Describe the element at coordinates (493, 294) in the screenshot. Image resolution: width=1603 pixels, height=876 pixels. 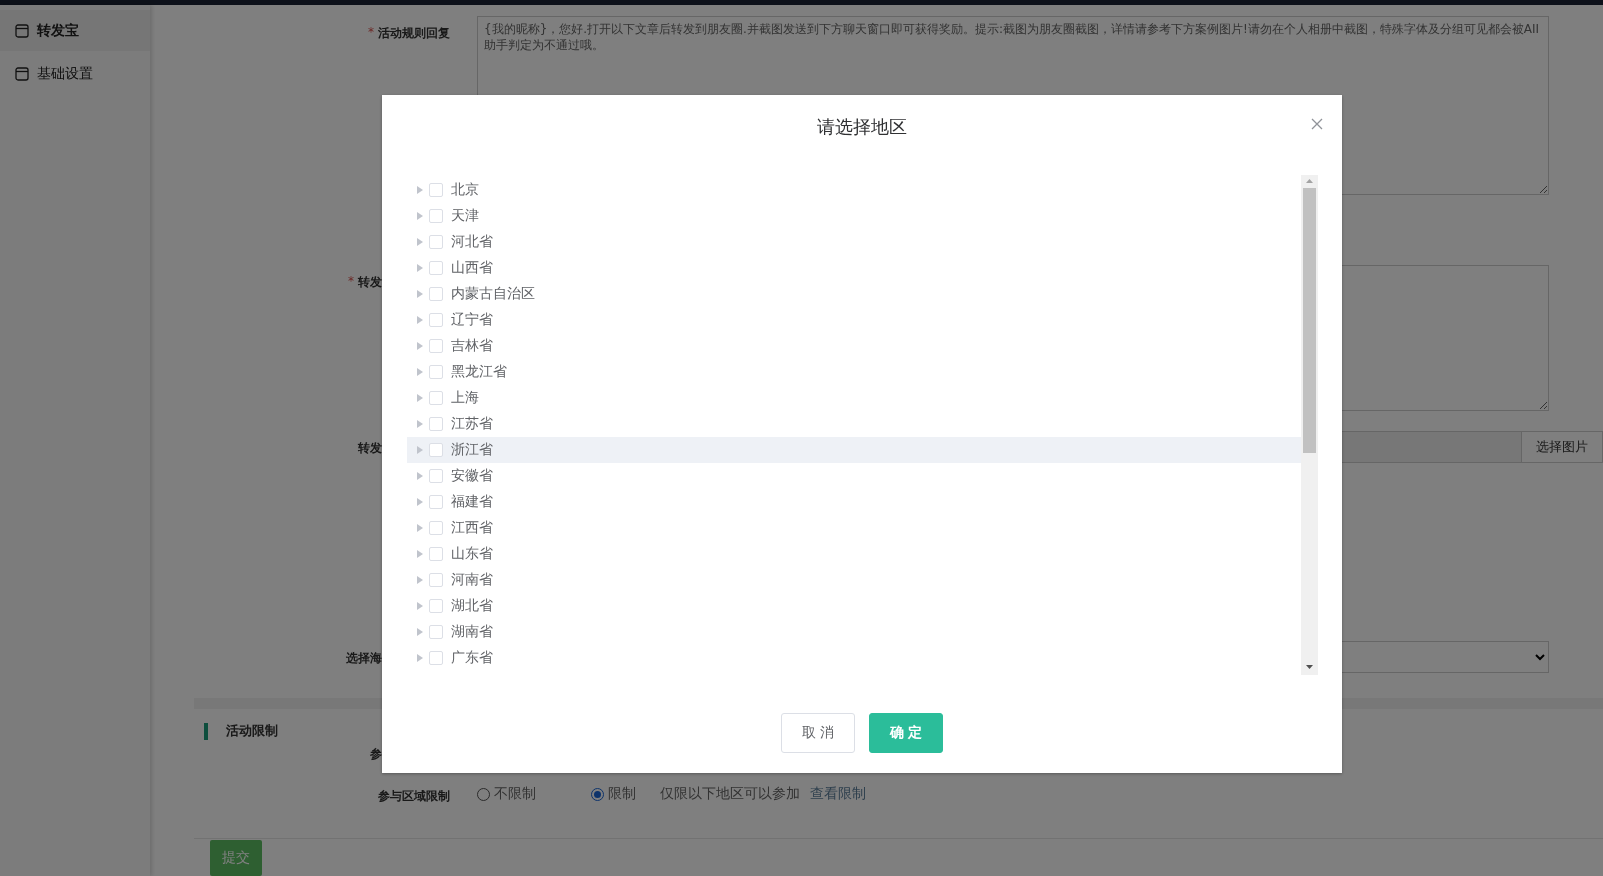
I see `region-label: 内蒙古自治区` at that location.